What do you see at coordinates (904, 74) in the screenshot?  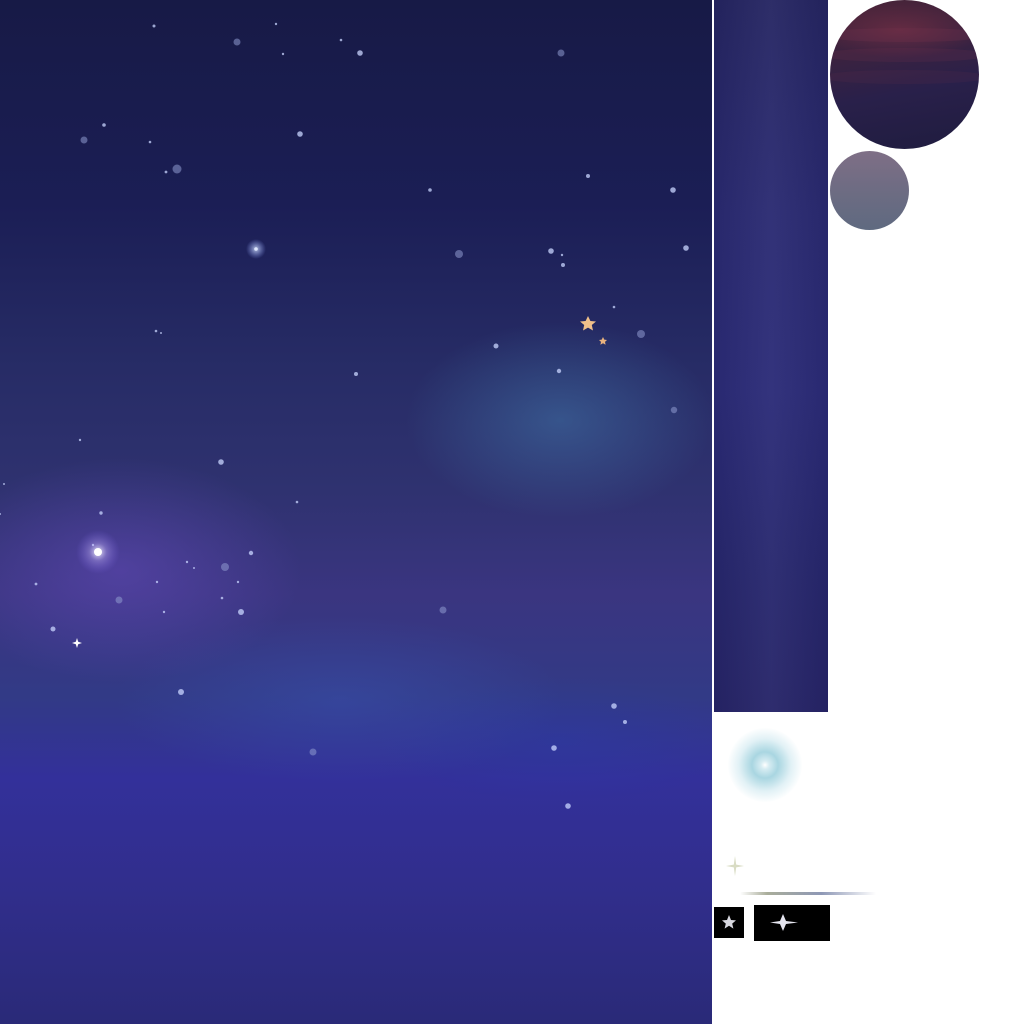 I see `planet-large` at bounding box center [904, 74].